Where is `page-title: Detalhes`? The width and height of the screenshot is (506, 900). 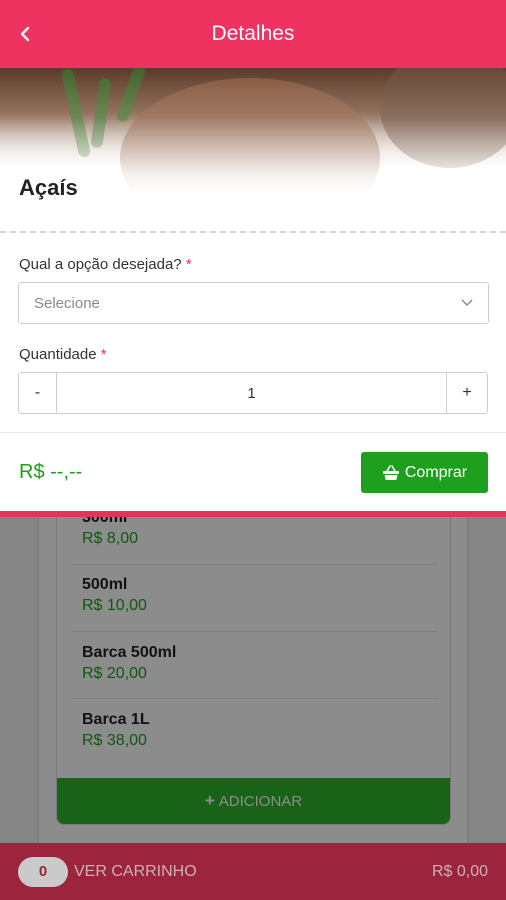
page-title: Detalhes is located at coordinates (253, 33).